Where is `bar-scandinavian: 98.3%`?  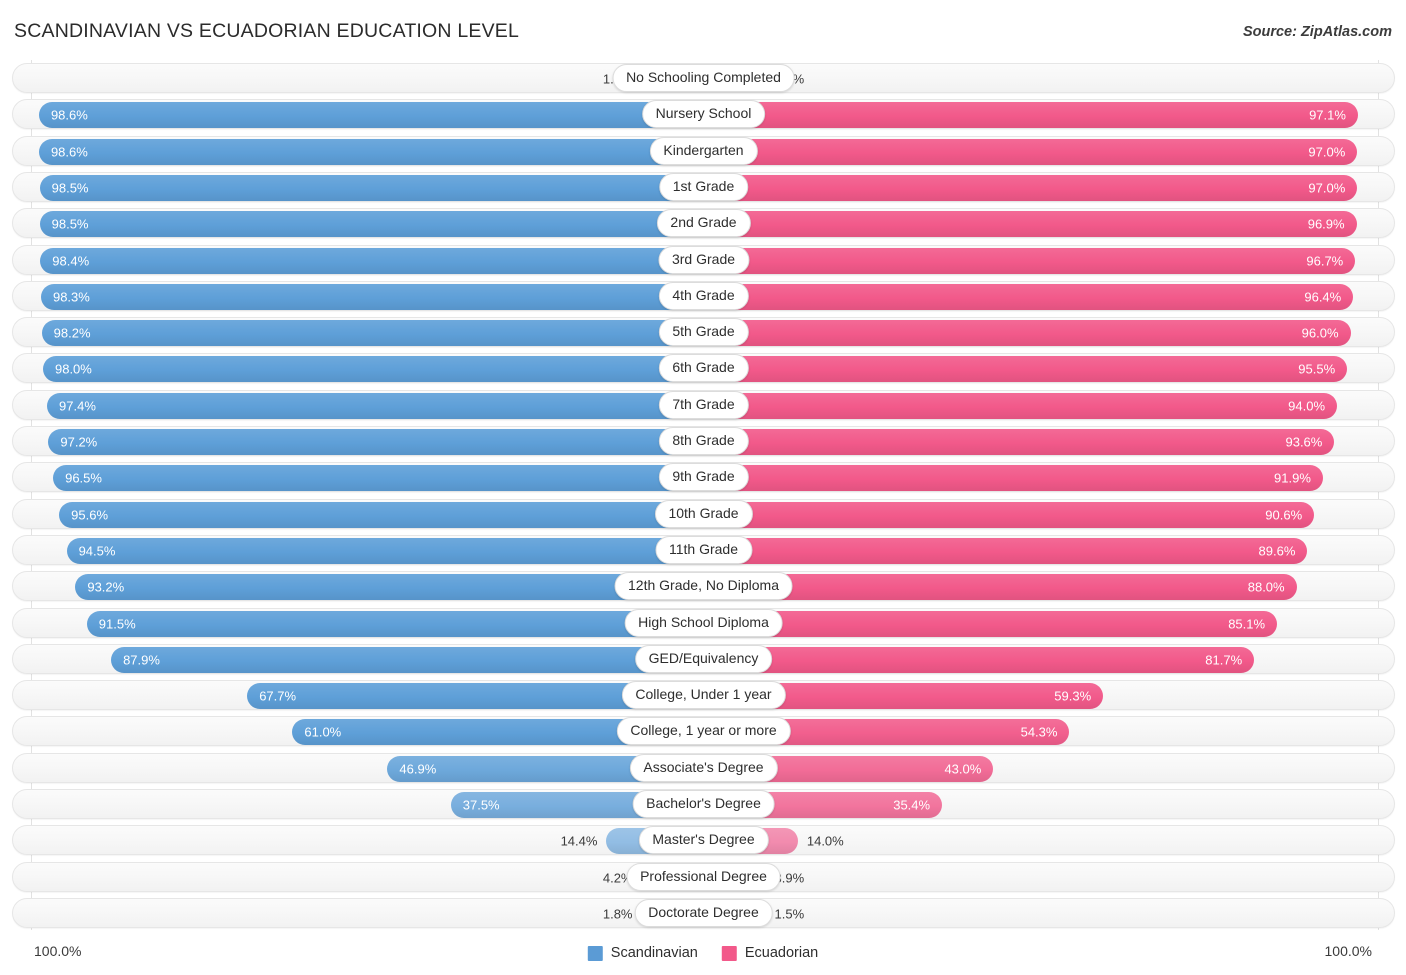
bar-scandinavian: 98.3% is located at coordinates (372, 296).